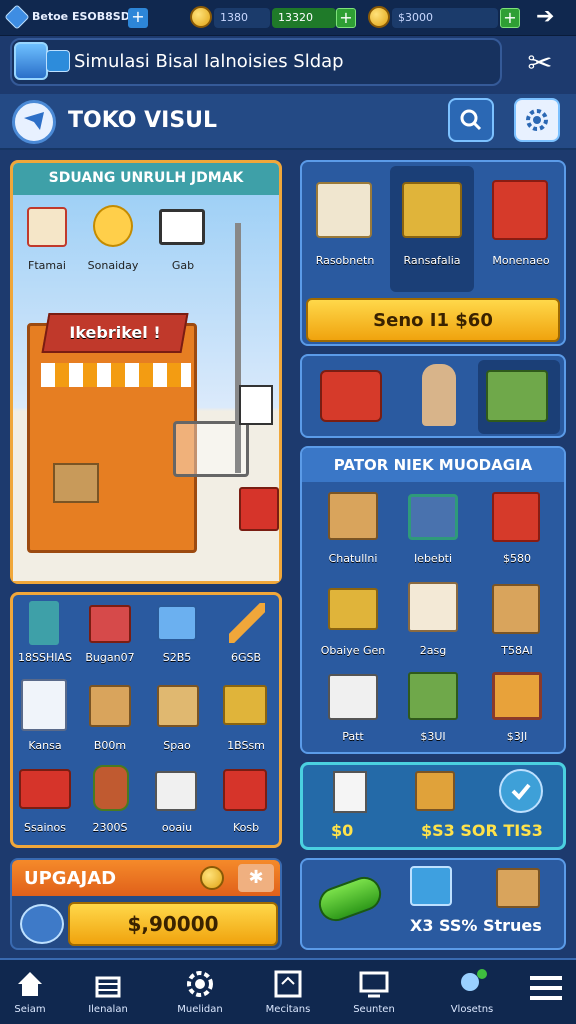  I want to click on plant-figure-icon, so click(111, 788).